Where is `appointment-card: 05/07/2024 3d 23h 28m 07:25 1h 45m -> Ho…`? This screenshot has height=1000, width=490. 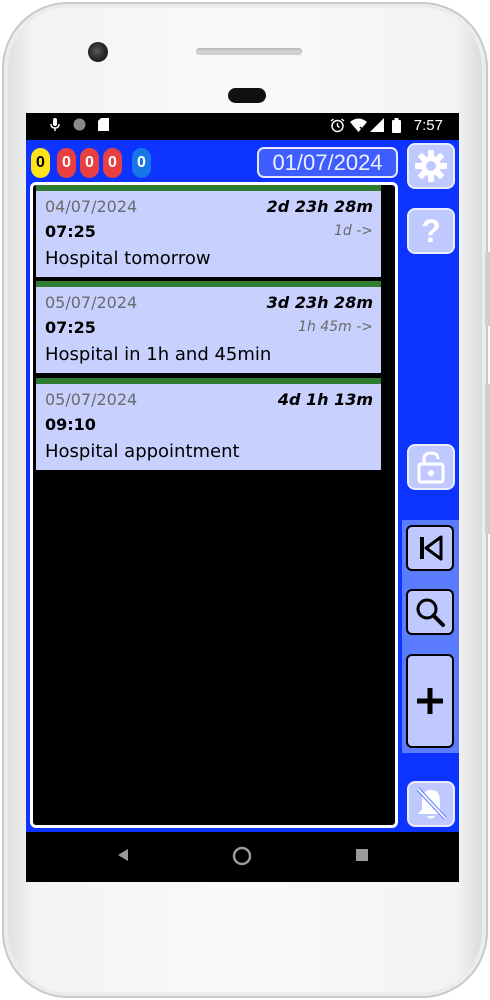 appointment-card: 05/07/2024 3d 23h 28m 07:25 1h 45m -> Ho… is located at coordinates (208, 327).